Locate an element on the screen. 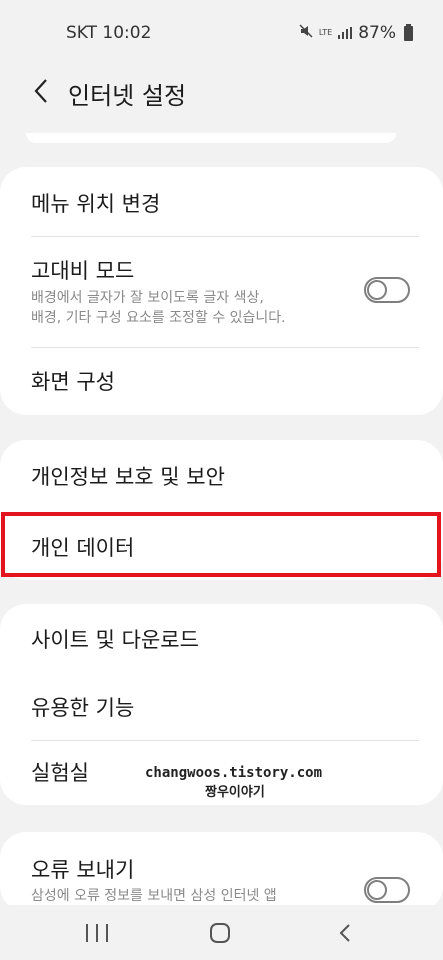  app-header: 인터넷 설정 is located at coordinates (221, 93).